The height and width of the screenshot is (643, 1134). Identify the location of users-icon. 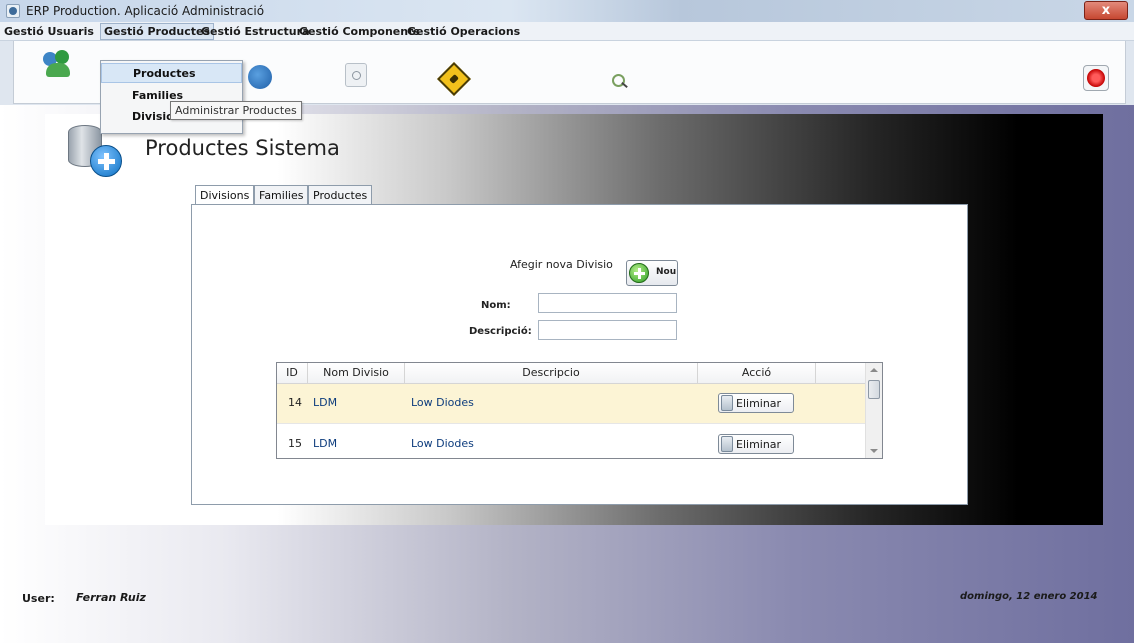
(58, 65).